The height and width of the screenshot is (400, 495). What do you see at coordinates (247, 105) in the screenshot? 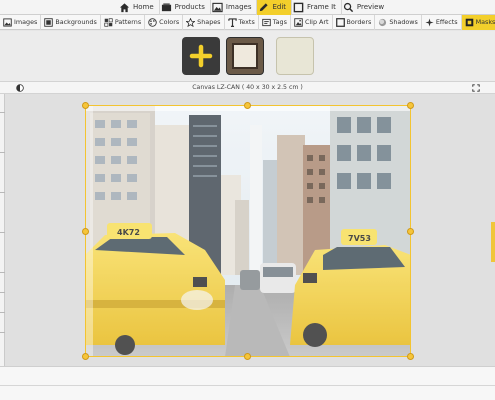
I see `resize-handle-top-center` at bounding box center [247, 105].